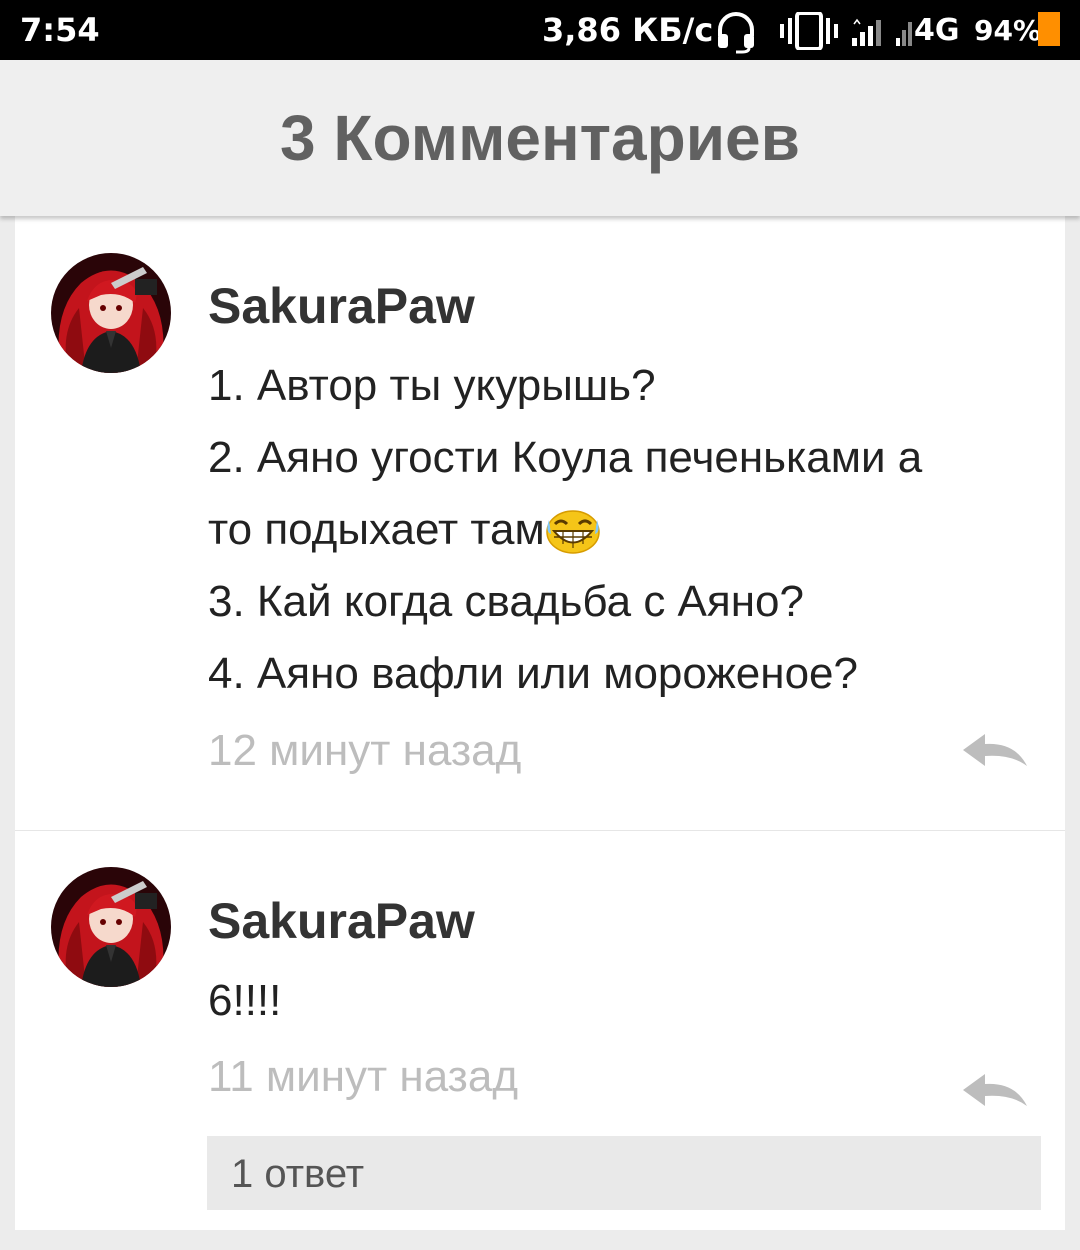 This screenshot has height=1250, width=1080. Describe the element at coordinates (365, 750) in the screenshot. I see `comment-timestamp: 12 минут назад` at that location.